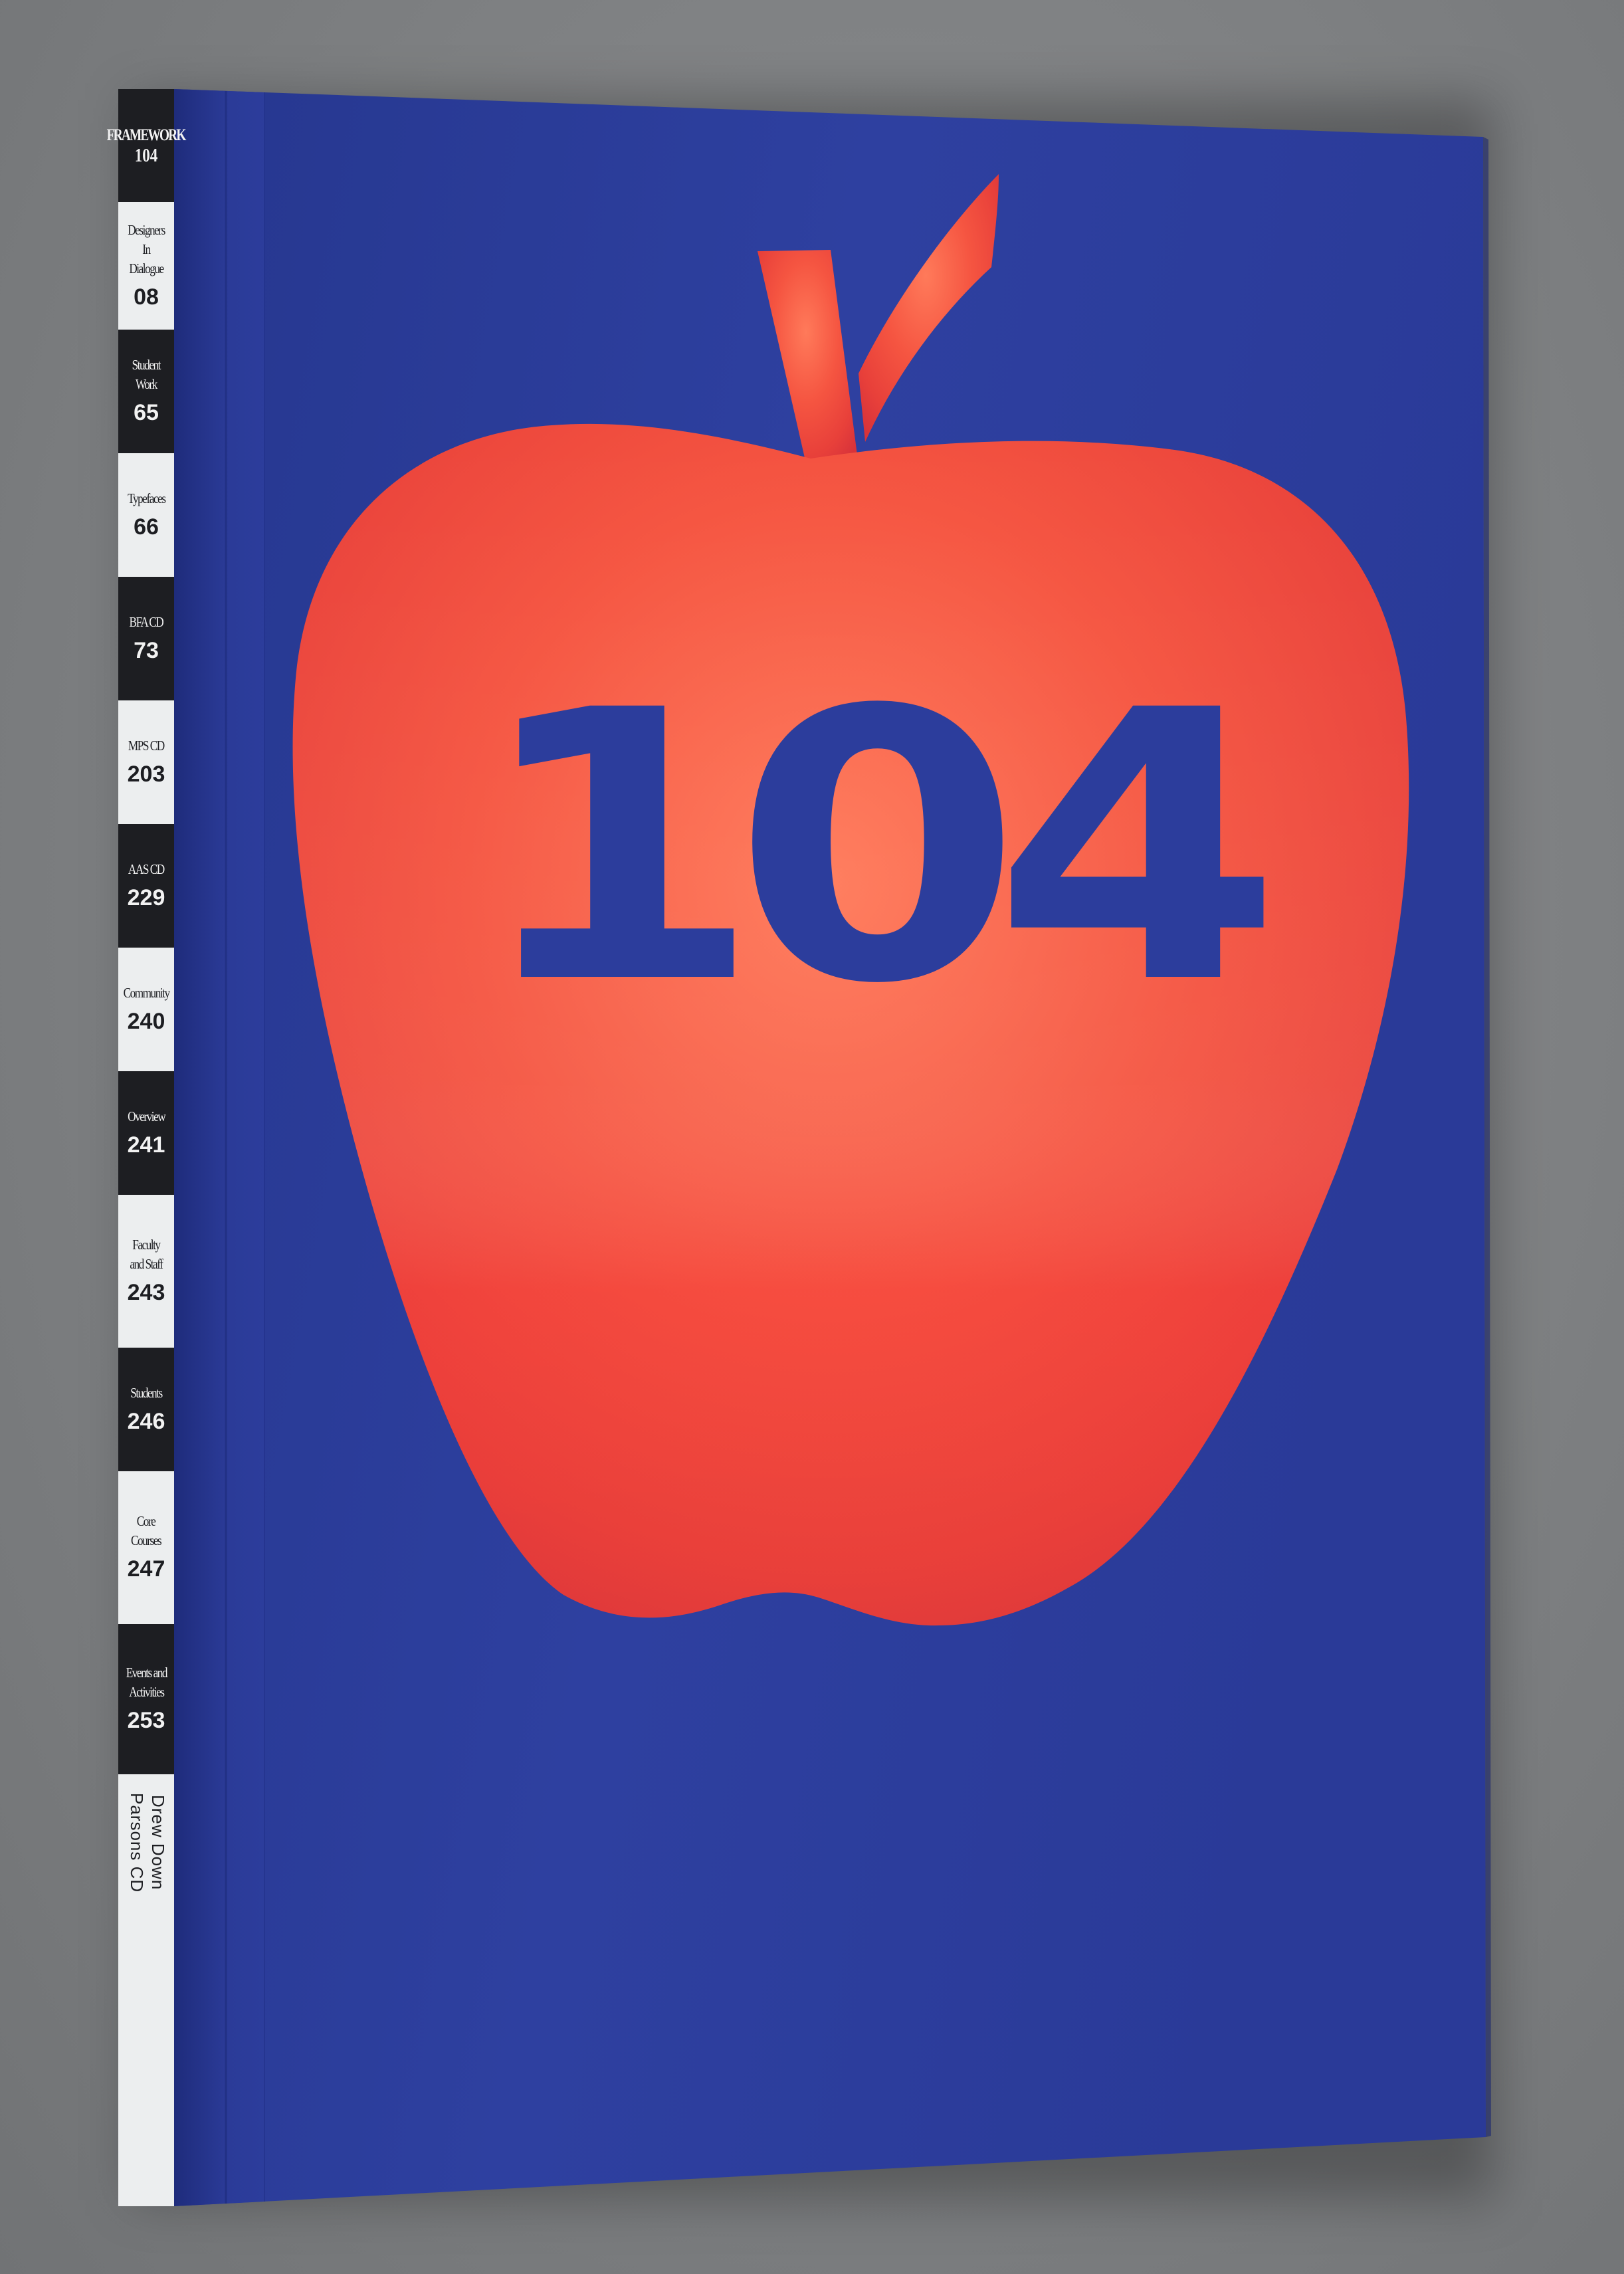 The image size is (1624, 2274). What do you see at coordinates (146, 1116) in the screenshot?
I see `spine-section-label: Overview` at bounding box center [146, 1116].